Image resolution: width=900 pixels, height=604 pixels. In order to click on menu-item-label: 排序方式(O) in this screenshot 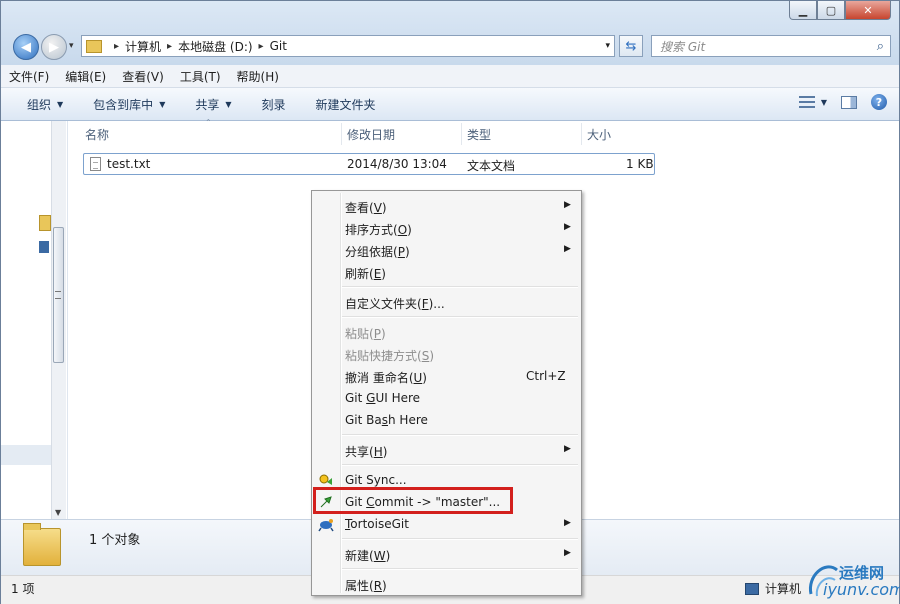, I will do `click(378, 230)`.